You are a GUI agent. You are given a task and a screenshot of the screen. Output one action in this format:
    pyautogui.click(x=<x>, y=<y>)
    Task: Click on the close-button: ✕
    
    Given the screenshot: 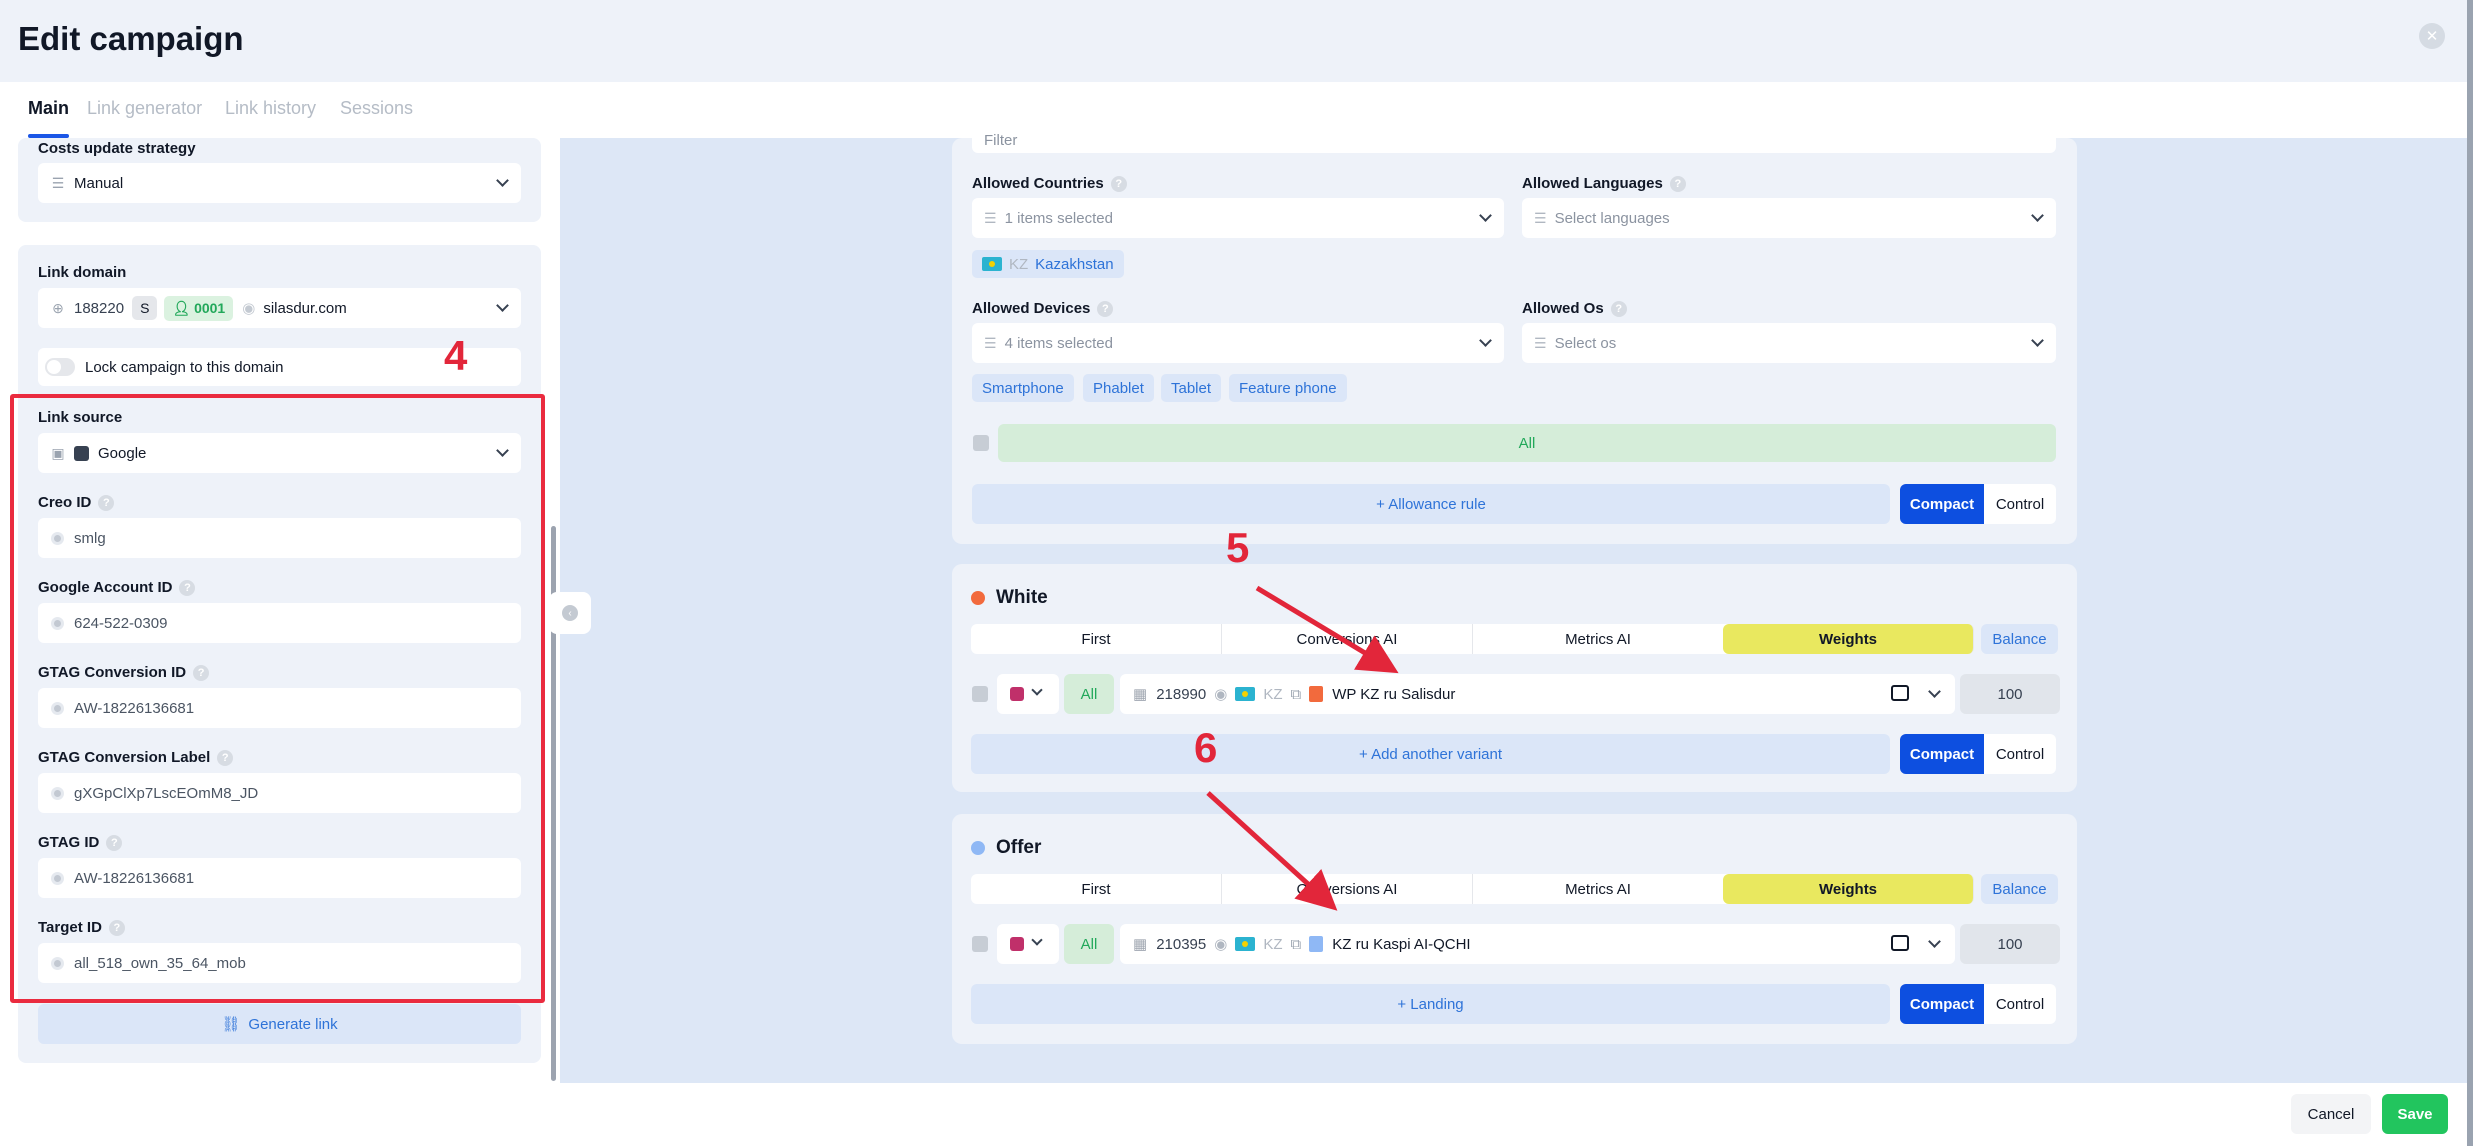 What is the action you would take?
    pyautogui.click(x=2432, y=36)
    